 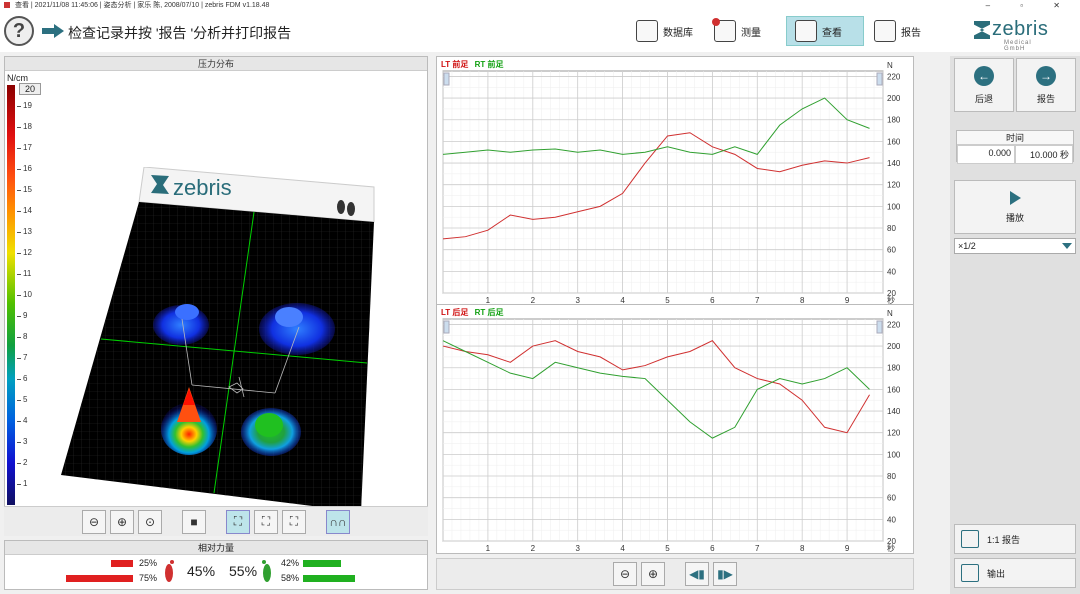 I want to click on scroll-handle-right, so click(x=879, y=327).